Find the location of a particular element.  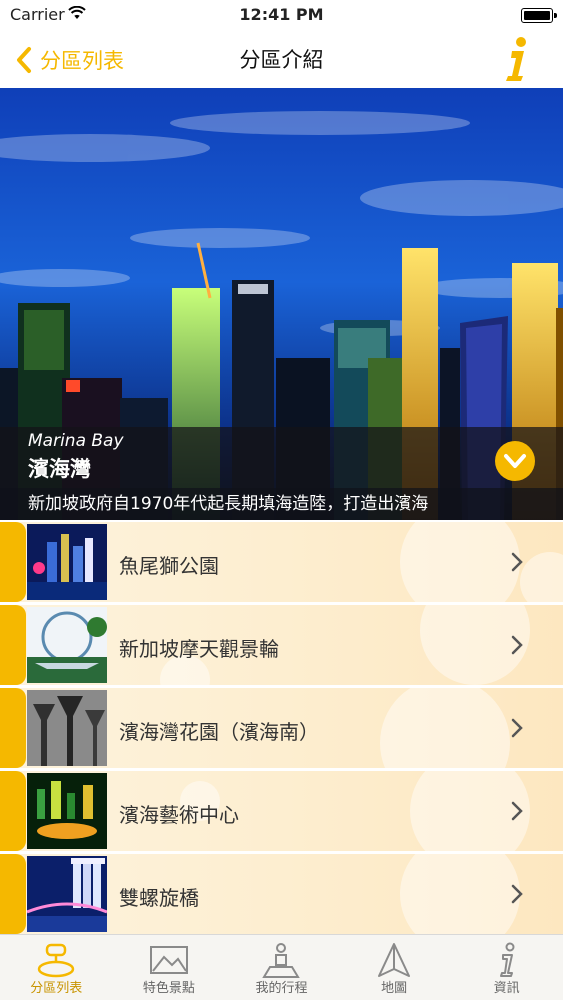

tab-map: 地圖 is located at coordinates (394, 967).